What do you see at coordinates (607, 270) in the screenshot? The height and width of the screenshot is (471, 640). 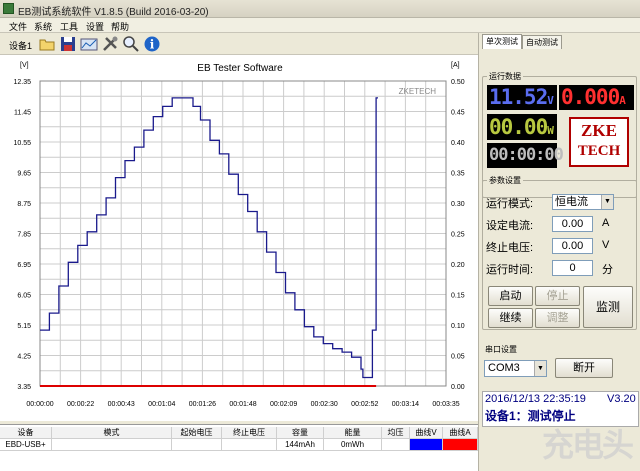 I see `runtime-unit: 分` at bounding box center [607, 270].